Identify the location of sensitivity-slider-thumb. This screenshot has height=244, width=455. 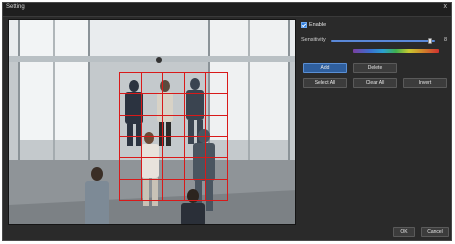
(429, 41).